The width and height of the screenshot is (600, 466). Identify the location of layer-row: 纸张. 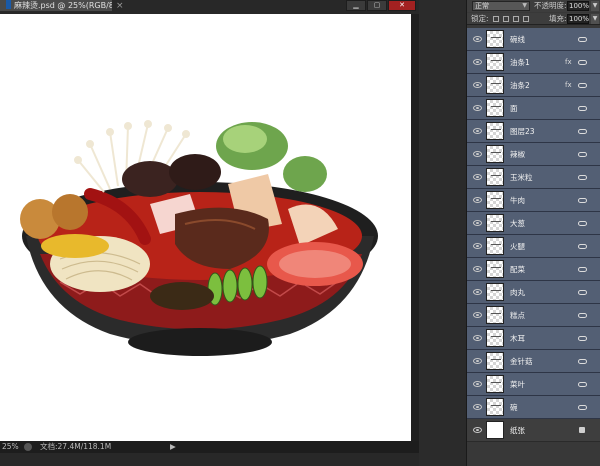
(533, 430).